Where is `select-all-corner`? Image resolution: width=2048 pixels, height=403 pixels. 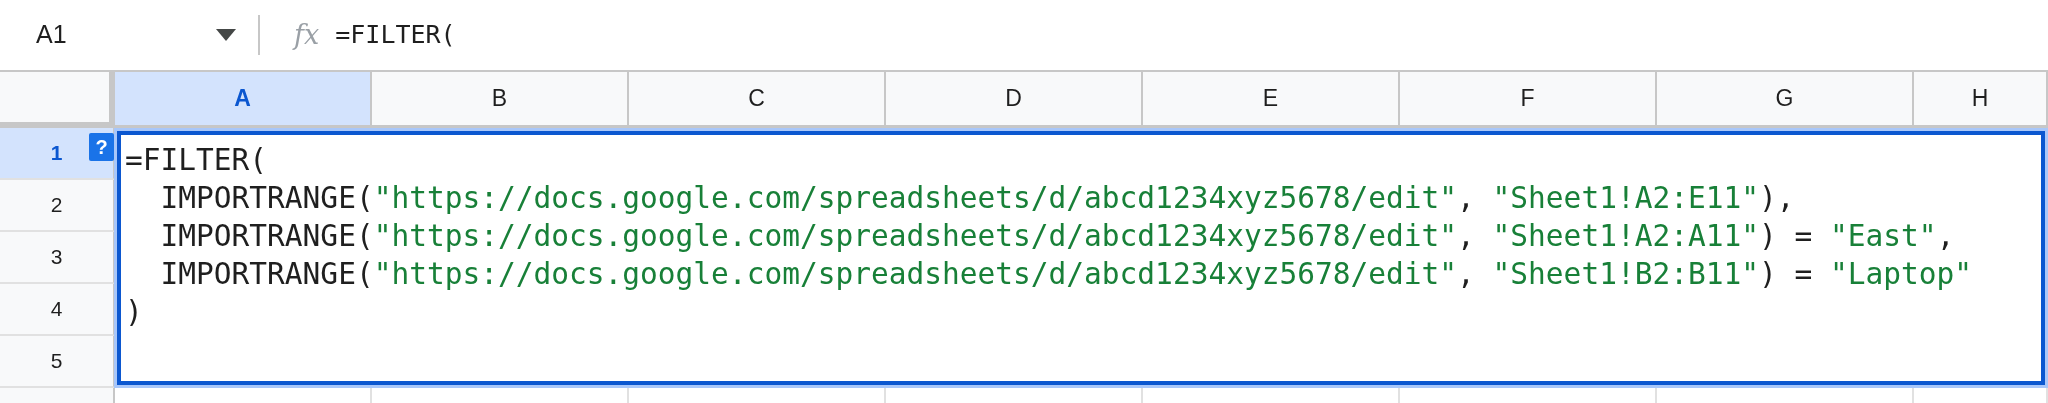 select-all-corner is located at coordinates (57, 100).